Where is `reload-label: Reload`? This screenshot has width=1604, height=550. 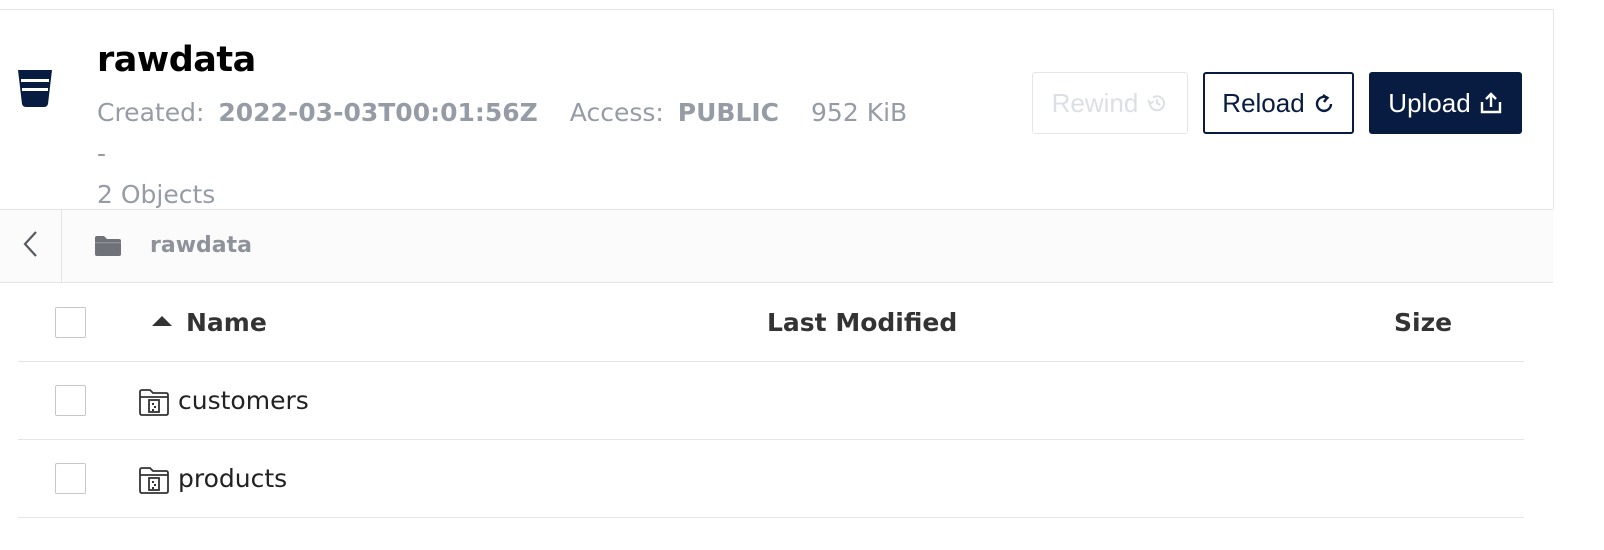 reload-label: Reload is located at coordinates (1263, 102).